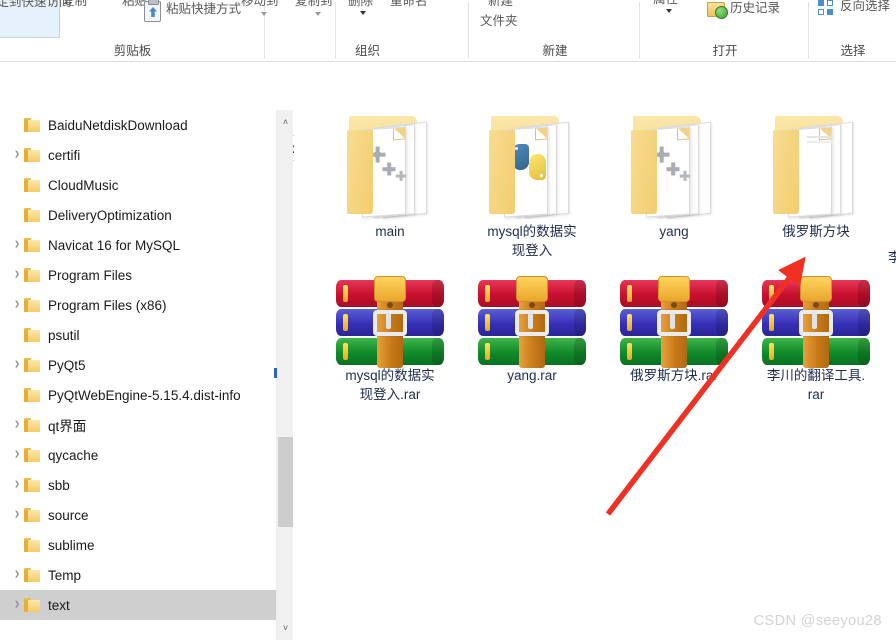 The height and width of the screenshot is (640, 896). Describe the element at coordinates (138, 185) in the screenshot. I see `tree-item-2: CloudMusic` at that location.